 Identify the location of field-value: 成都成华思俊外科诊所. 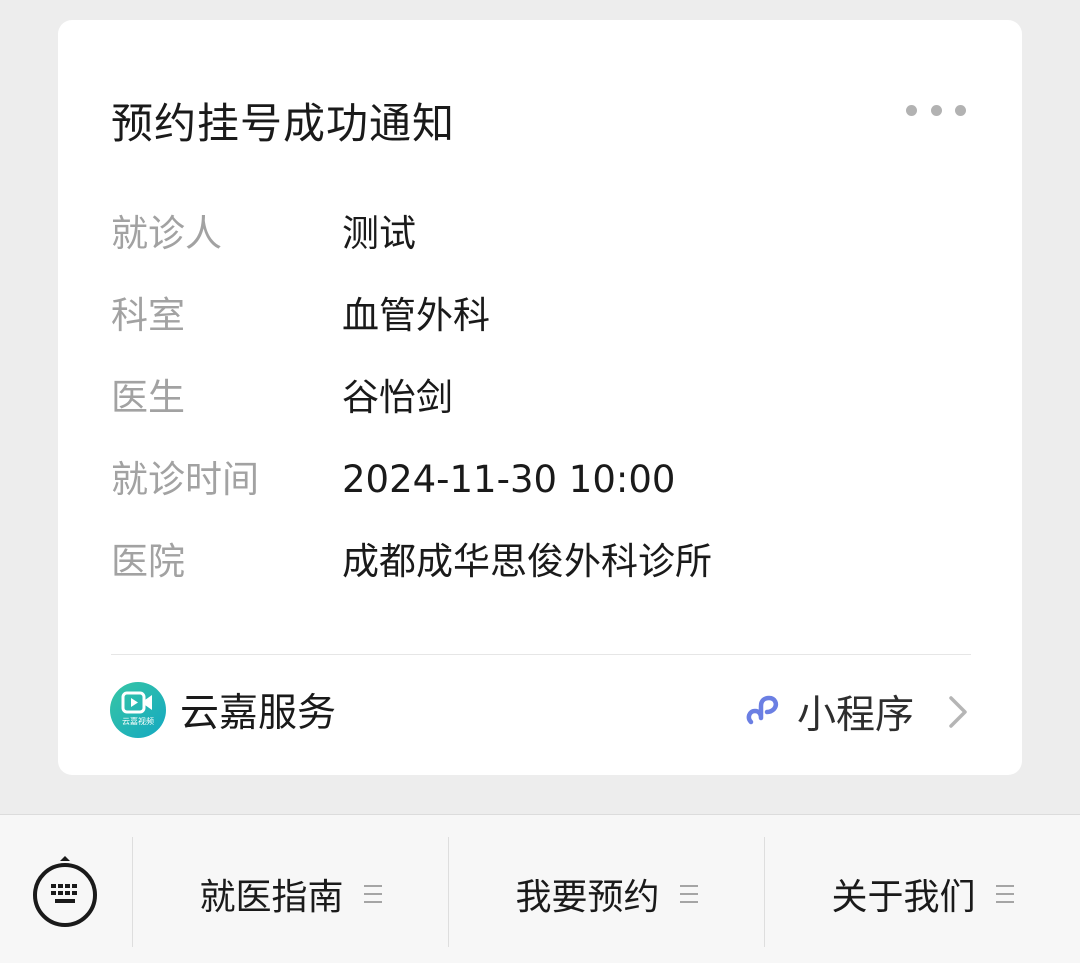
(527, 561).